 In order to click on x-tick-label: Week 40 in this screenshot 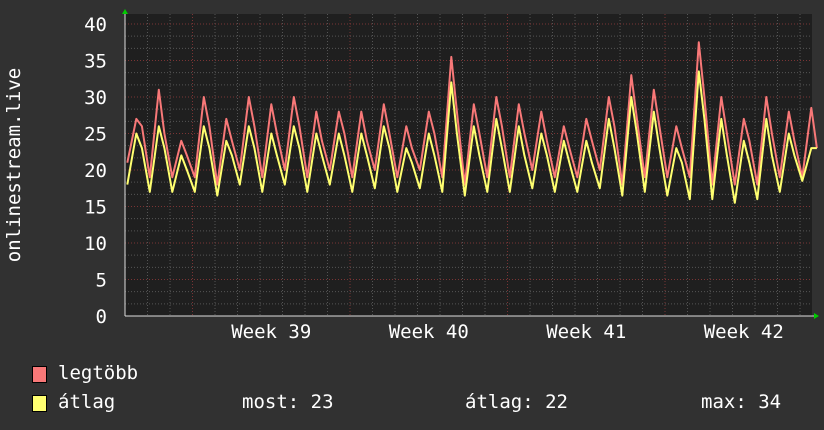, I will do `click(429, 332)`.